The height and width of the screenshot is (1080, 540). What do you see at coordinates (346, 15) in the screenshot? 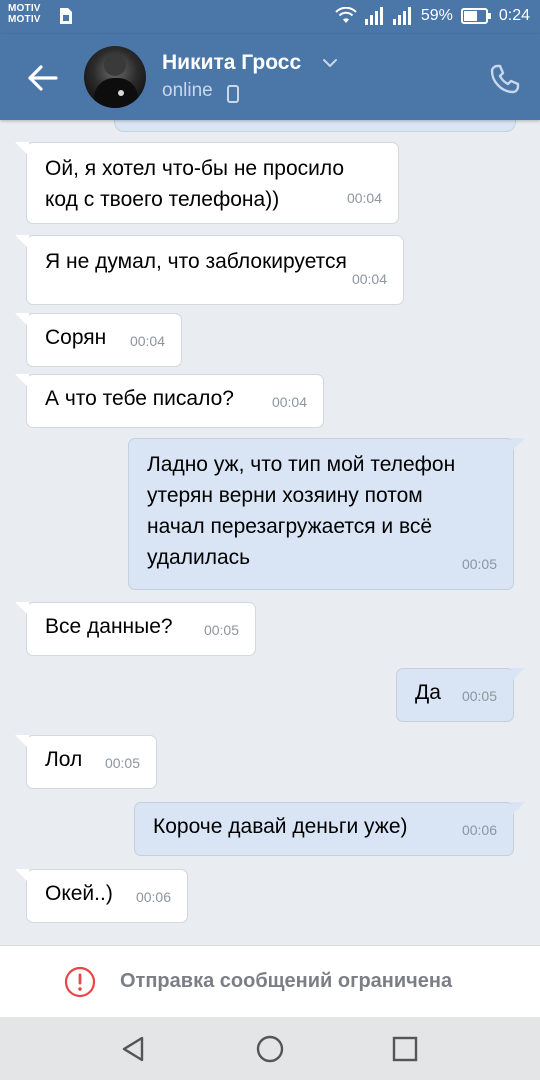
I see `wifi-icon` at bounding box center [346, 15].